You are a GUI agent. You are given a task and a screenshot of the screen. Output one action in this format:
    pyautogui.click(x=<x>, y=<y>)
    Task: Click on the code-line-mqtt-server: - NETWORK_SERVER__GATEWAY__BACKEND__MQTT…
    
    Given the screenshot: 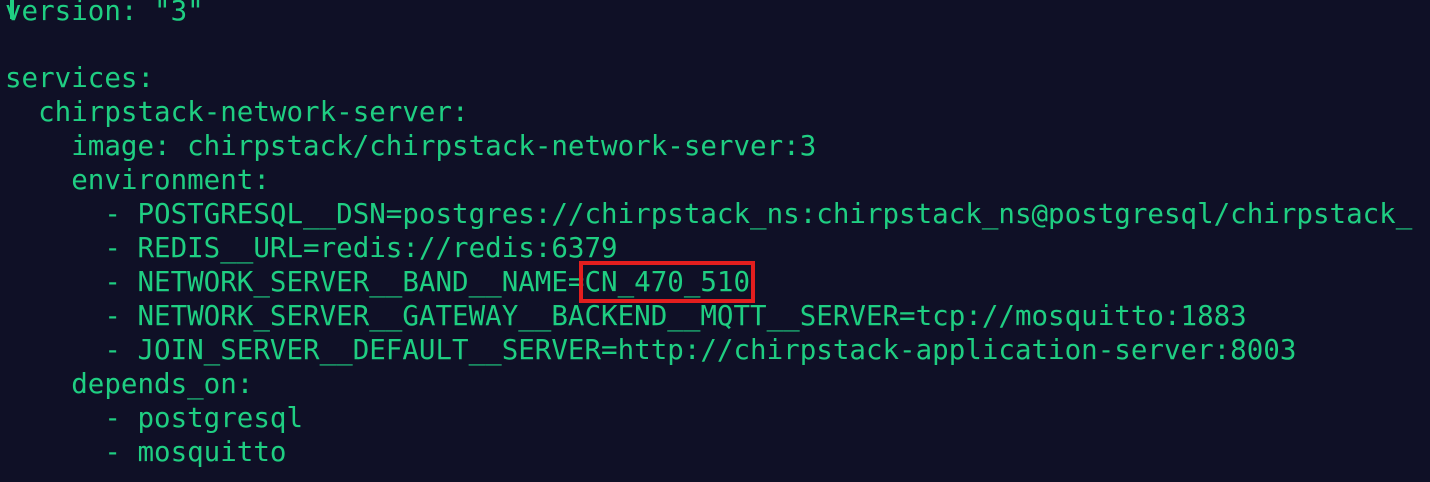 What is the action you would take?
    pyautogui.click(x=626, y=316)
    